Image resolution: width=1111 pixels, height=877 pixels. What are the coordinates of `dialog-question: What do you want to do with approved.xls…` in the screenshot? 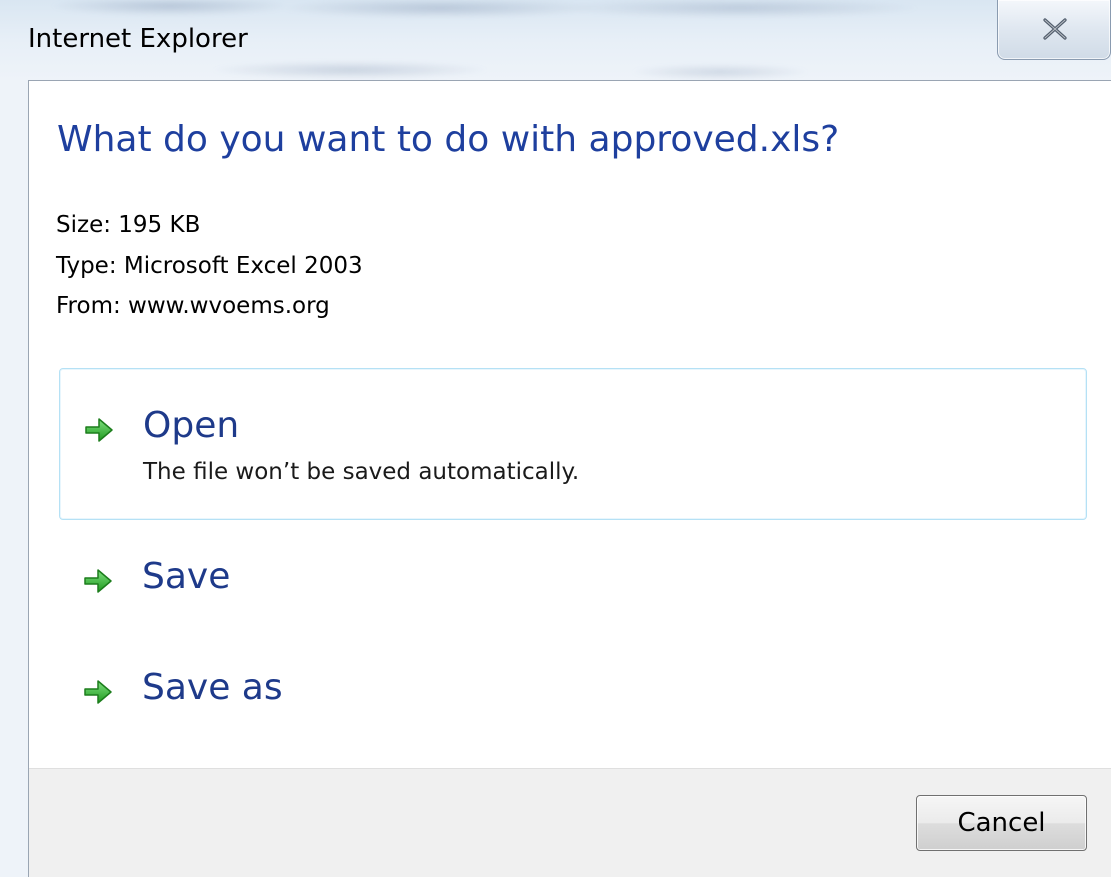 It's located at (448, 139).